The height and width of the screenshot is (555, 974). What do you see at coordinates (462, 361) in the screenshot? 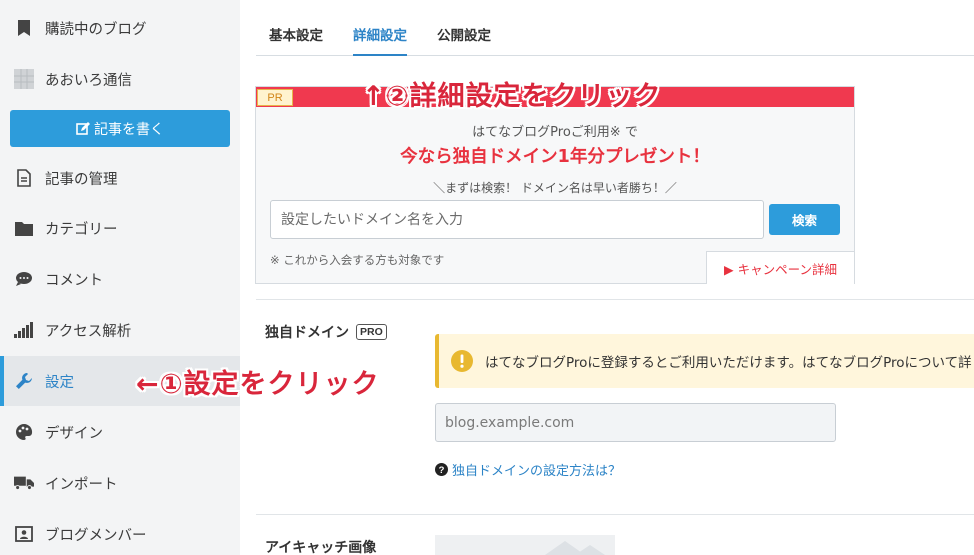
I see `exclamation-icon` at bounding box center [462, 361].